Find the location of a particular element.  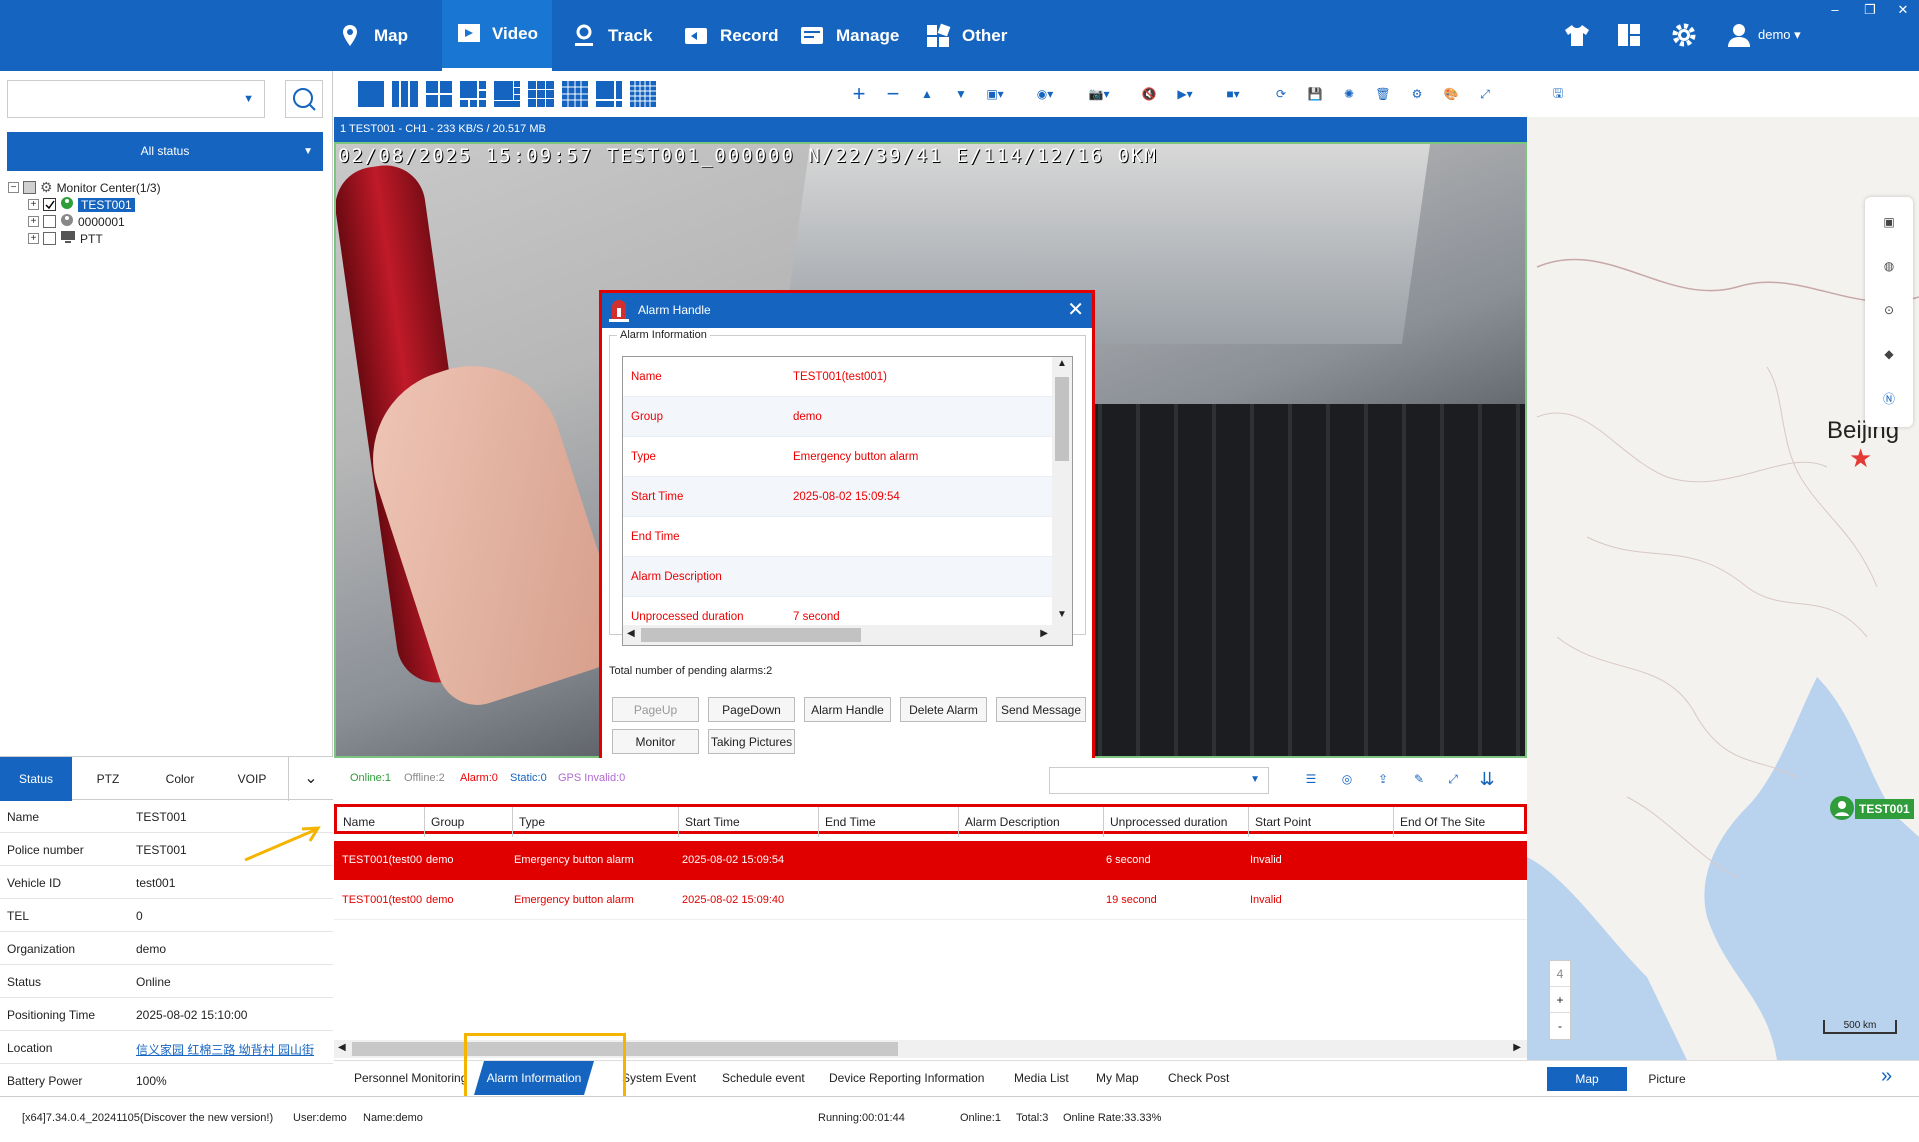

layout-2-icon is located at coordinates (405, 94).